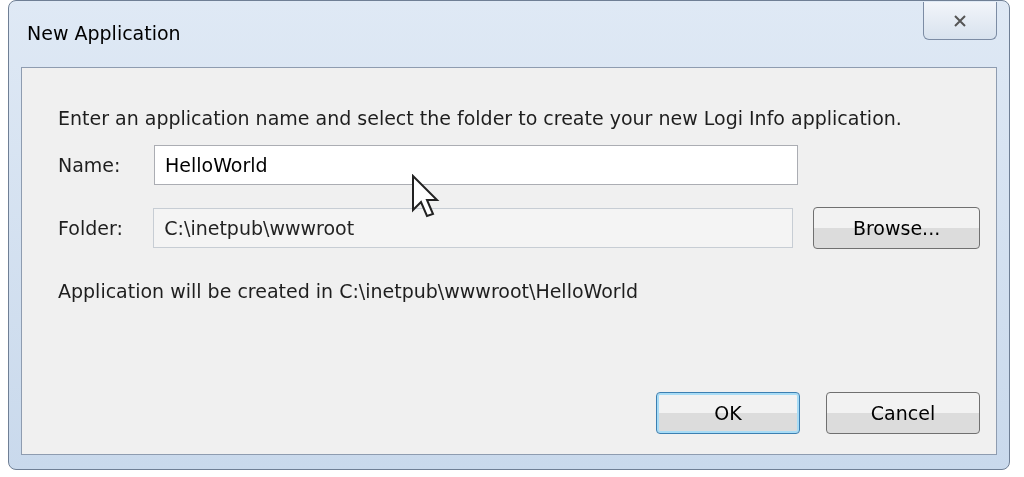 This screenshot has width=1024, height=477. Describe the element at coordinates (103, 33) in the screenshot. I see `window-title: New Application` at that location.